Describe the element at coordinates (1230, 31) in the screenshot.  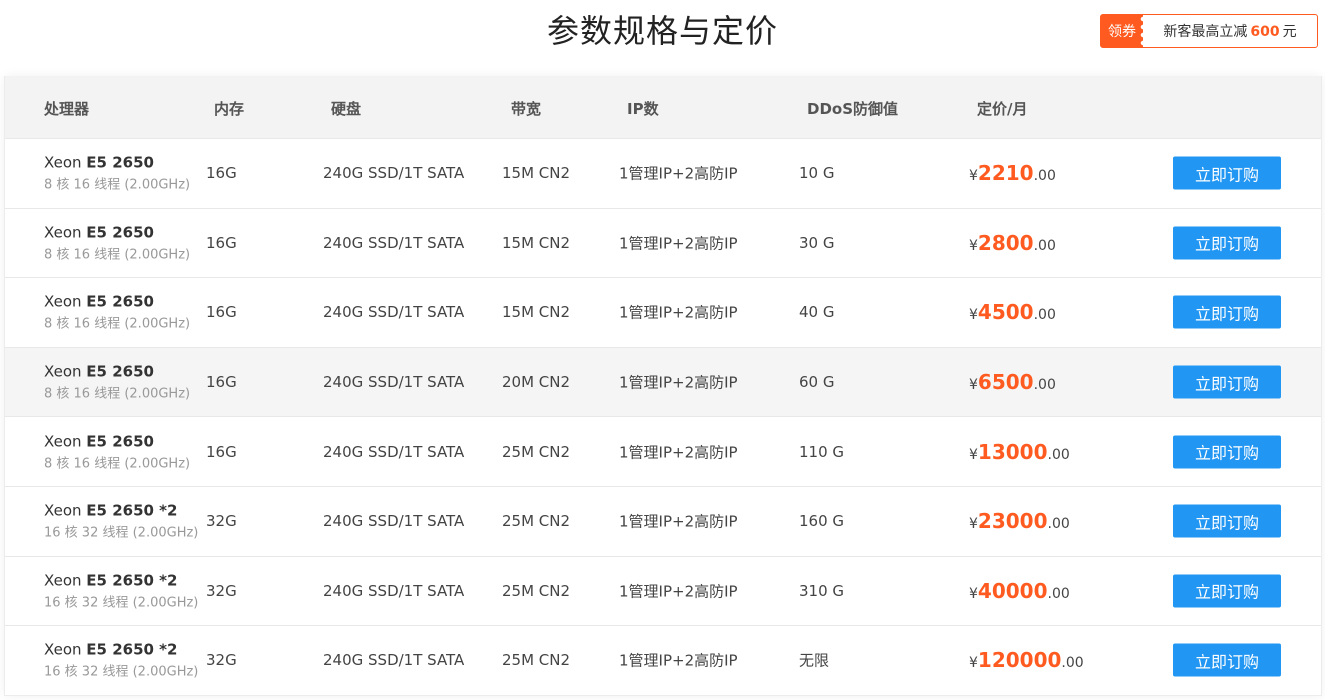
I see `coupon-text: 新客最高立减 600 元` at that location.